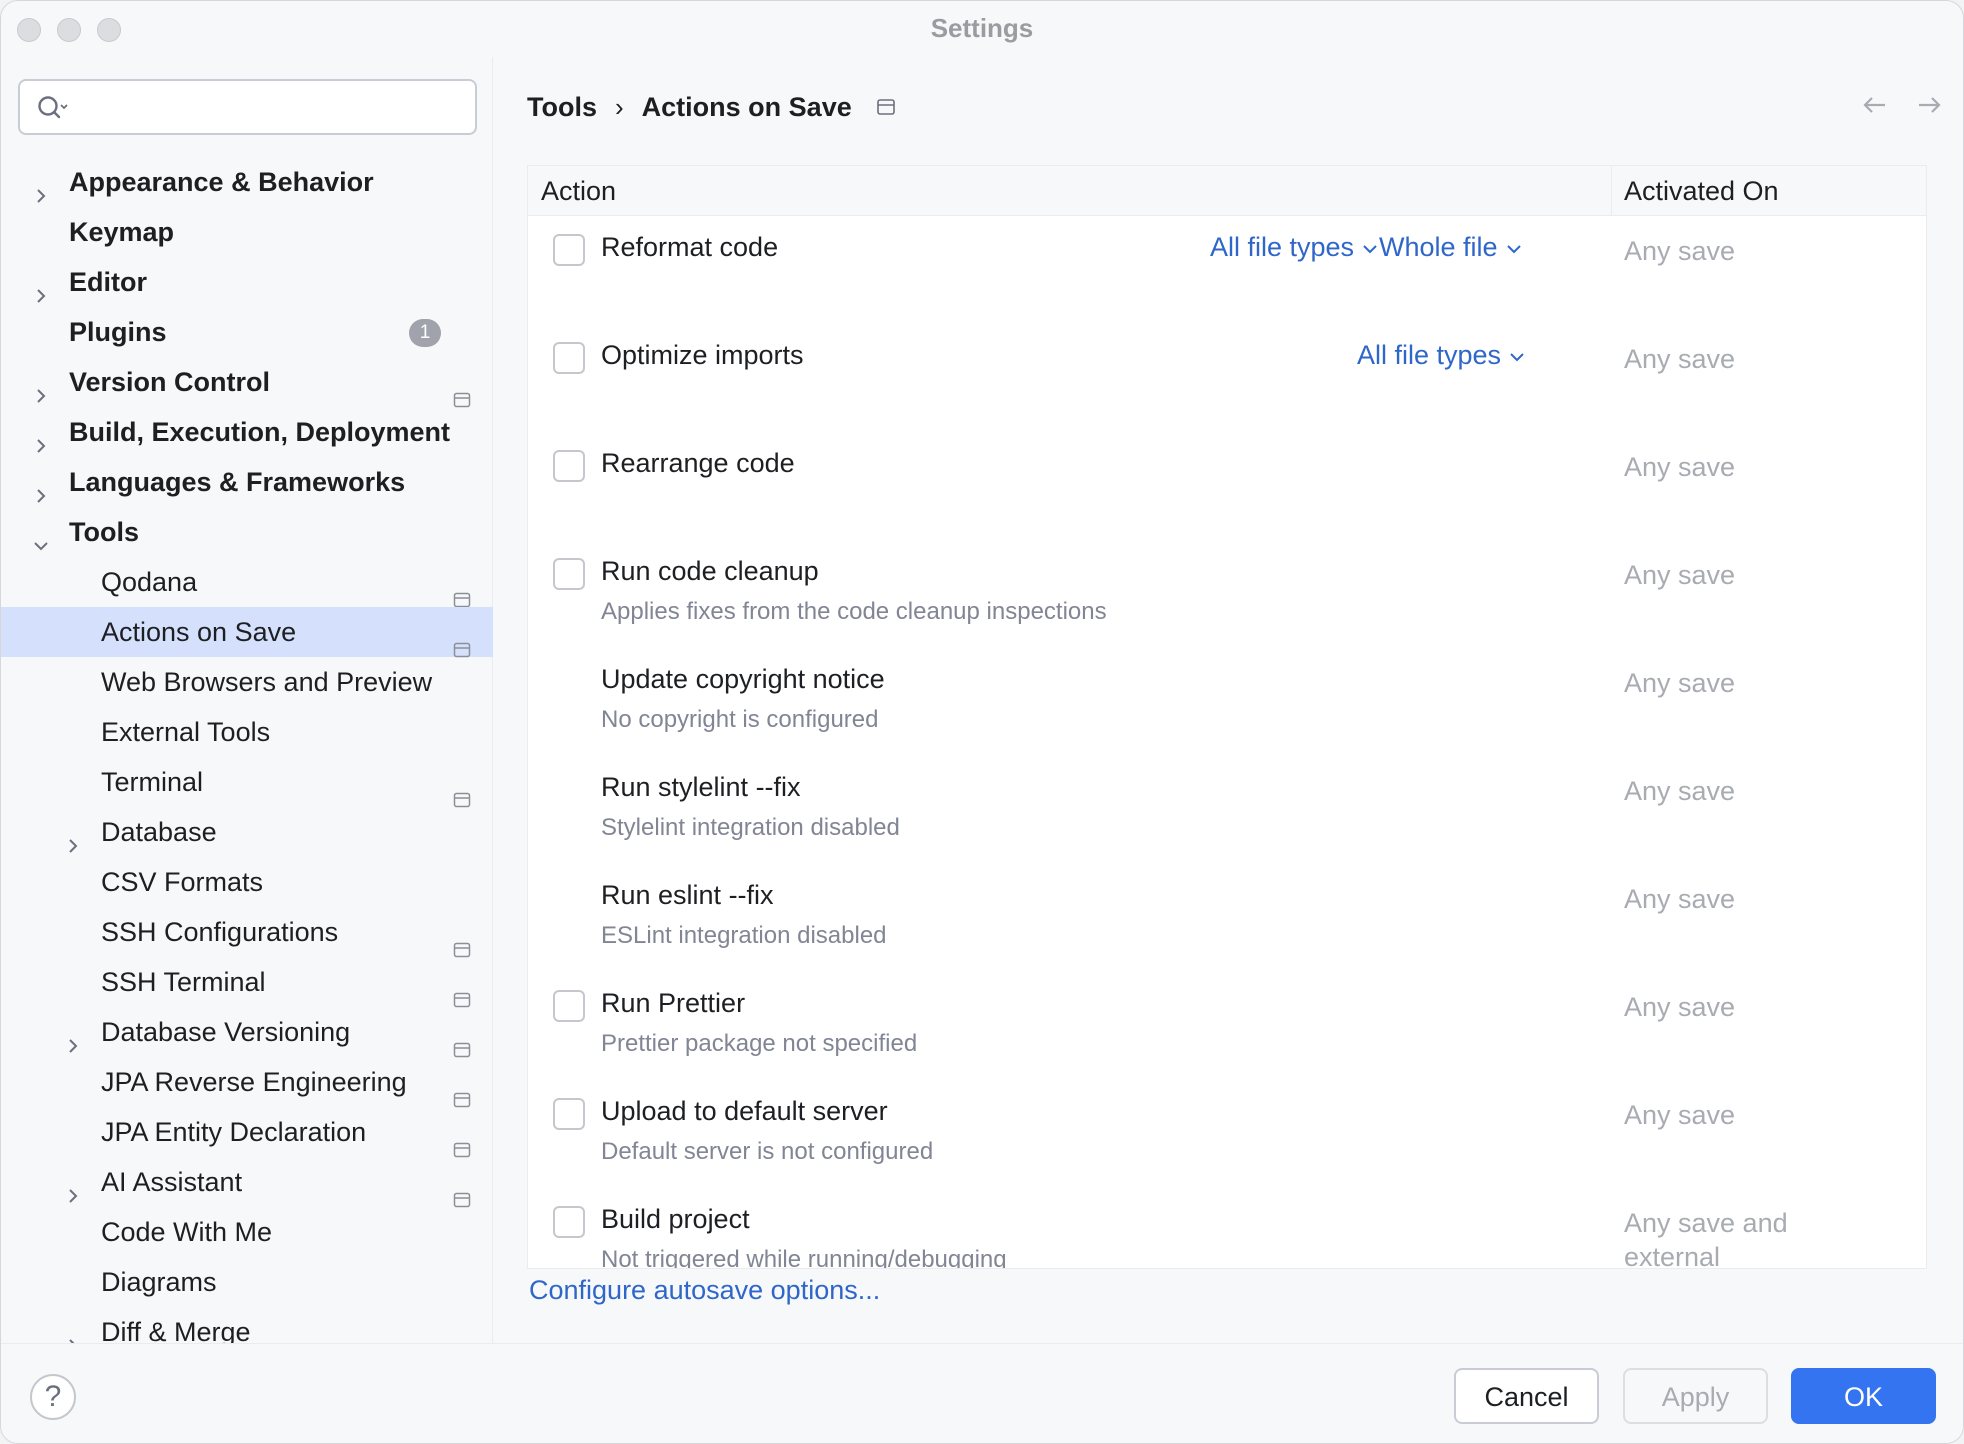 The width and height of the screenshot is (1964, 1444). I want to click on apply-button: Apply, so click(1695, 1396).